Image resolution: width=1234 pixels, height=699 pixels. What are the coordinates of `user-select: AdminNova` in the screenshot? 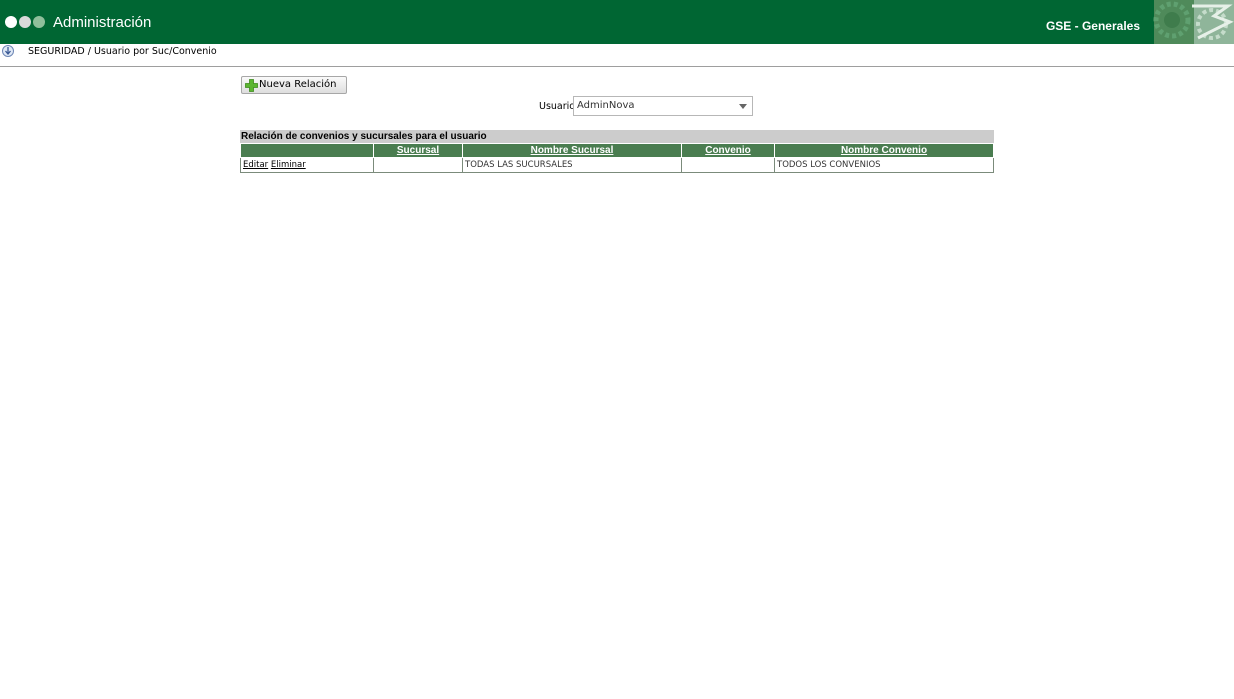 It's located at (663, 106).